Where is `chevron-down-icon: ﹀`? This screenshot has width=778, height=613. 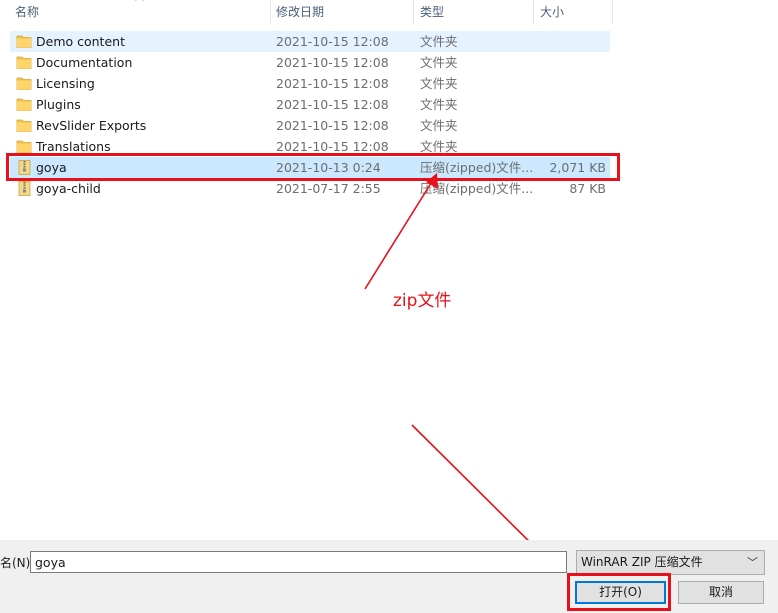
chevron-down-icon: ﹀ is located at coordinates (752, 562).